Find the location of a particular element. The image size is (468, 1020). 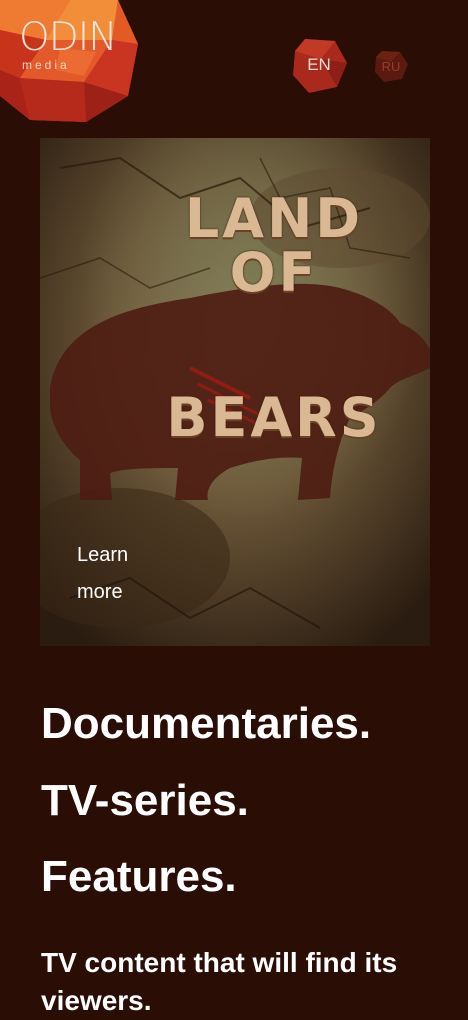

brand-name: ODIN is located at coordinates (68, 37).